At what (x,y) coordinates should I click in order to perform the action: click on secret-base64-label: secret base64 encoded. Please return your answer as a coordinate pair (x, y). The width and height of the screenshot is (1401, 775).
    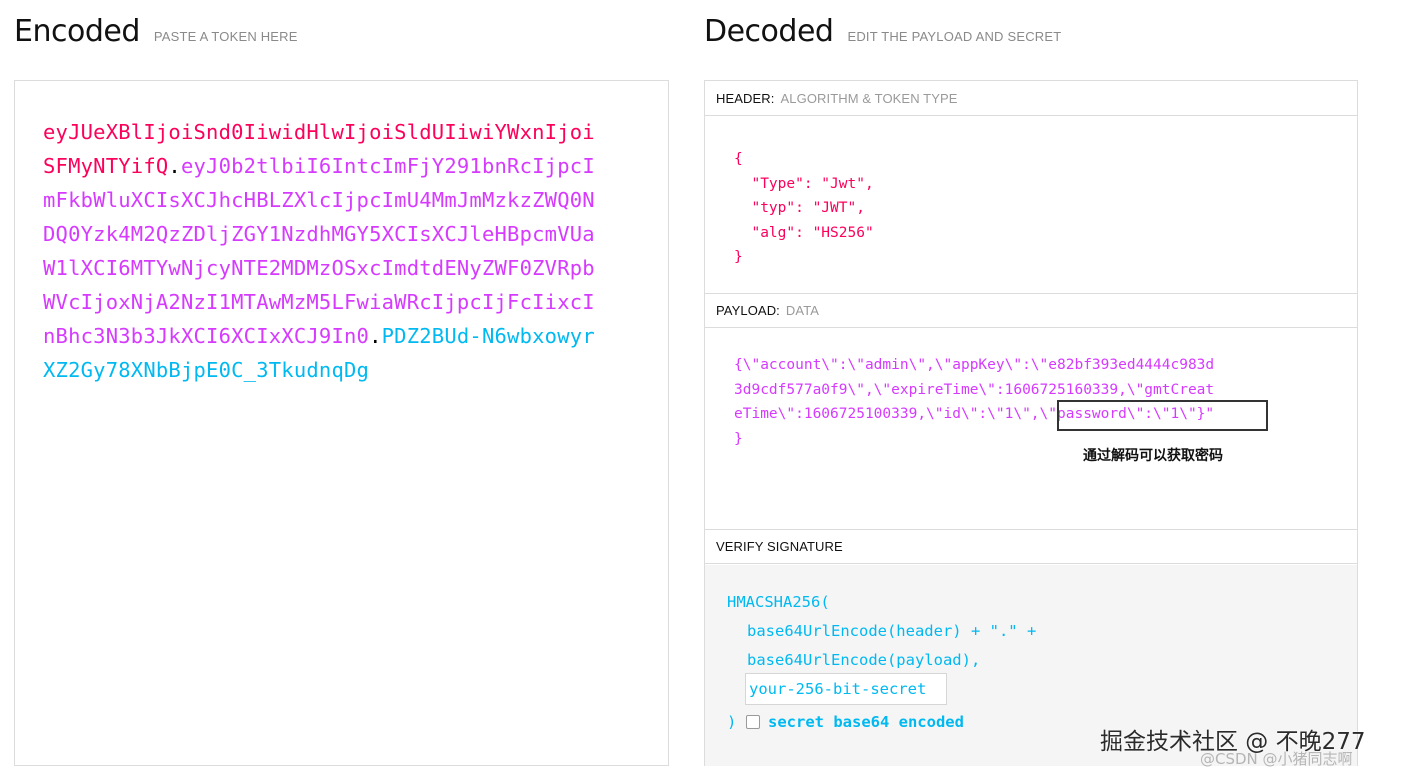
    Looking at the image, I should click on (866, 722).